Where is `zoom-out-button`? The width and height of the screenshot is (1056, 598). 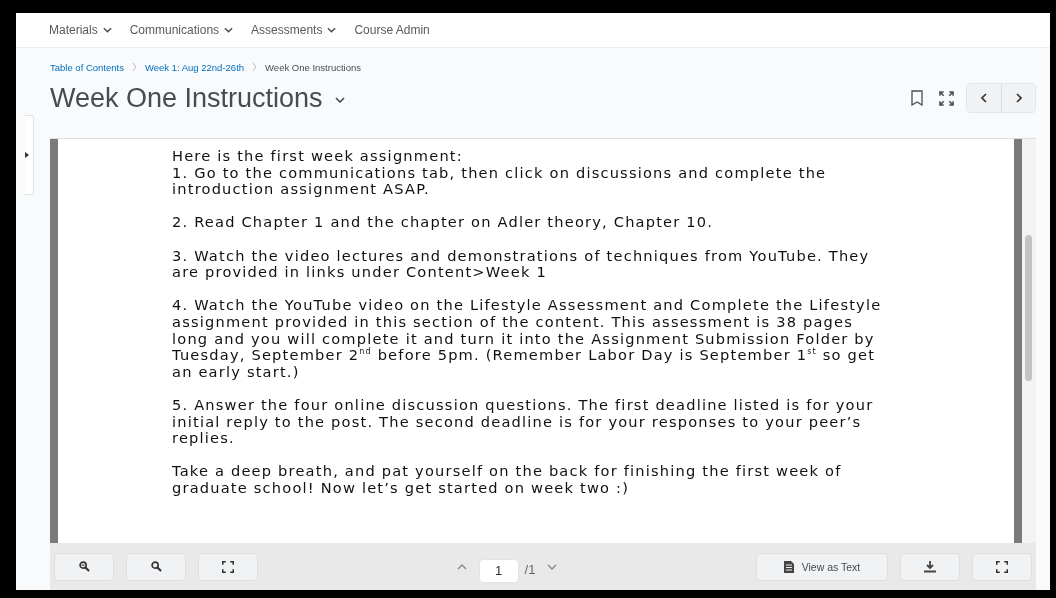
zoom-out-button is located at coordinates (84, 566).